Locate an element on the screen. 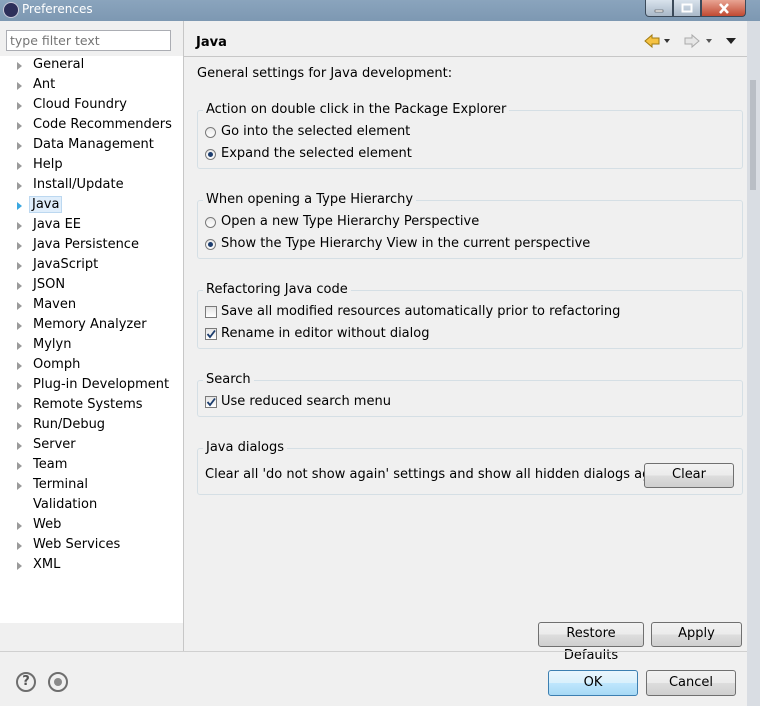 This screenshot has width=760, height=706. eclipse-app-icon is located at coordinates (11, 10).